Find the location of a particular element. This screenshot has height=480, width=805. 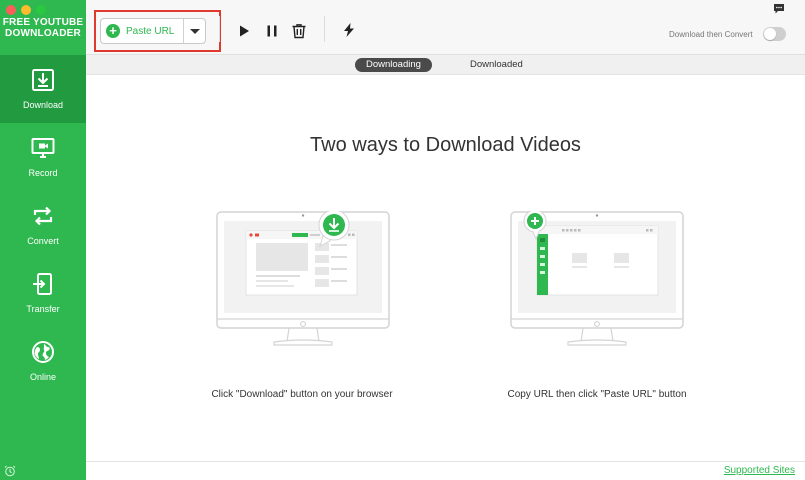

paste-url-label: Paste URL is located at coordinates (150, 31).